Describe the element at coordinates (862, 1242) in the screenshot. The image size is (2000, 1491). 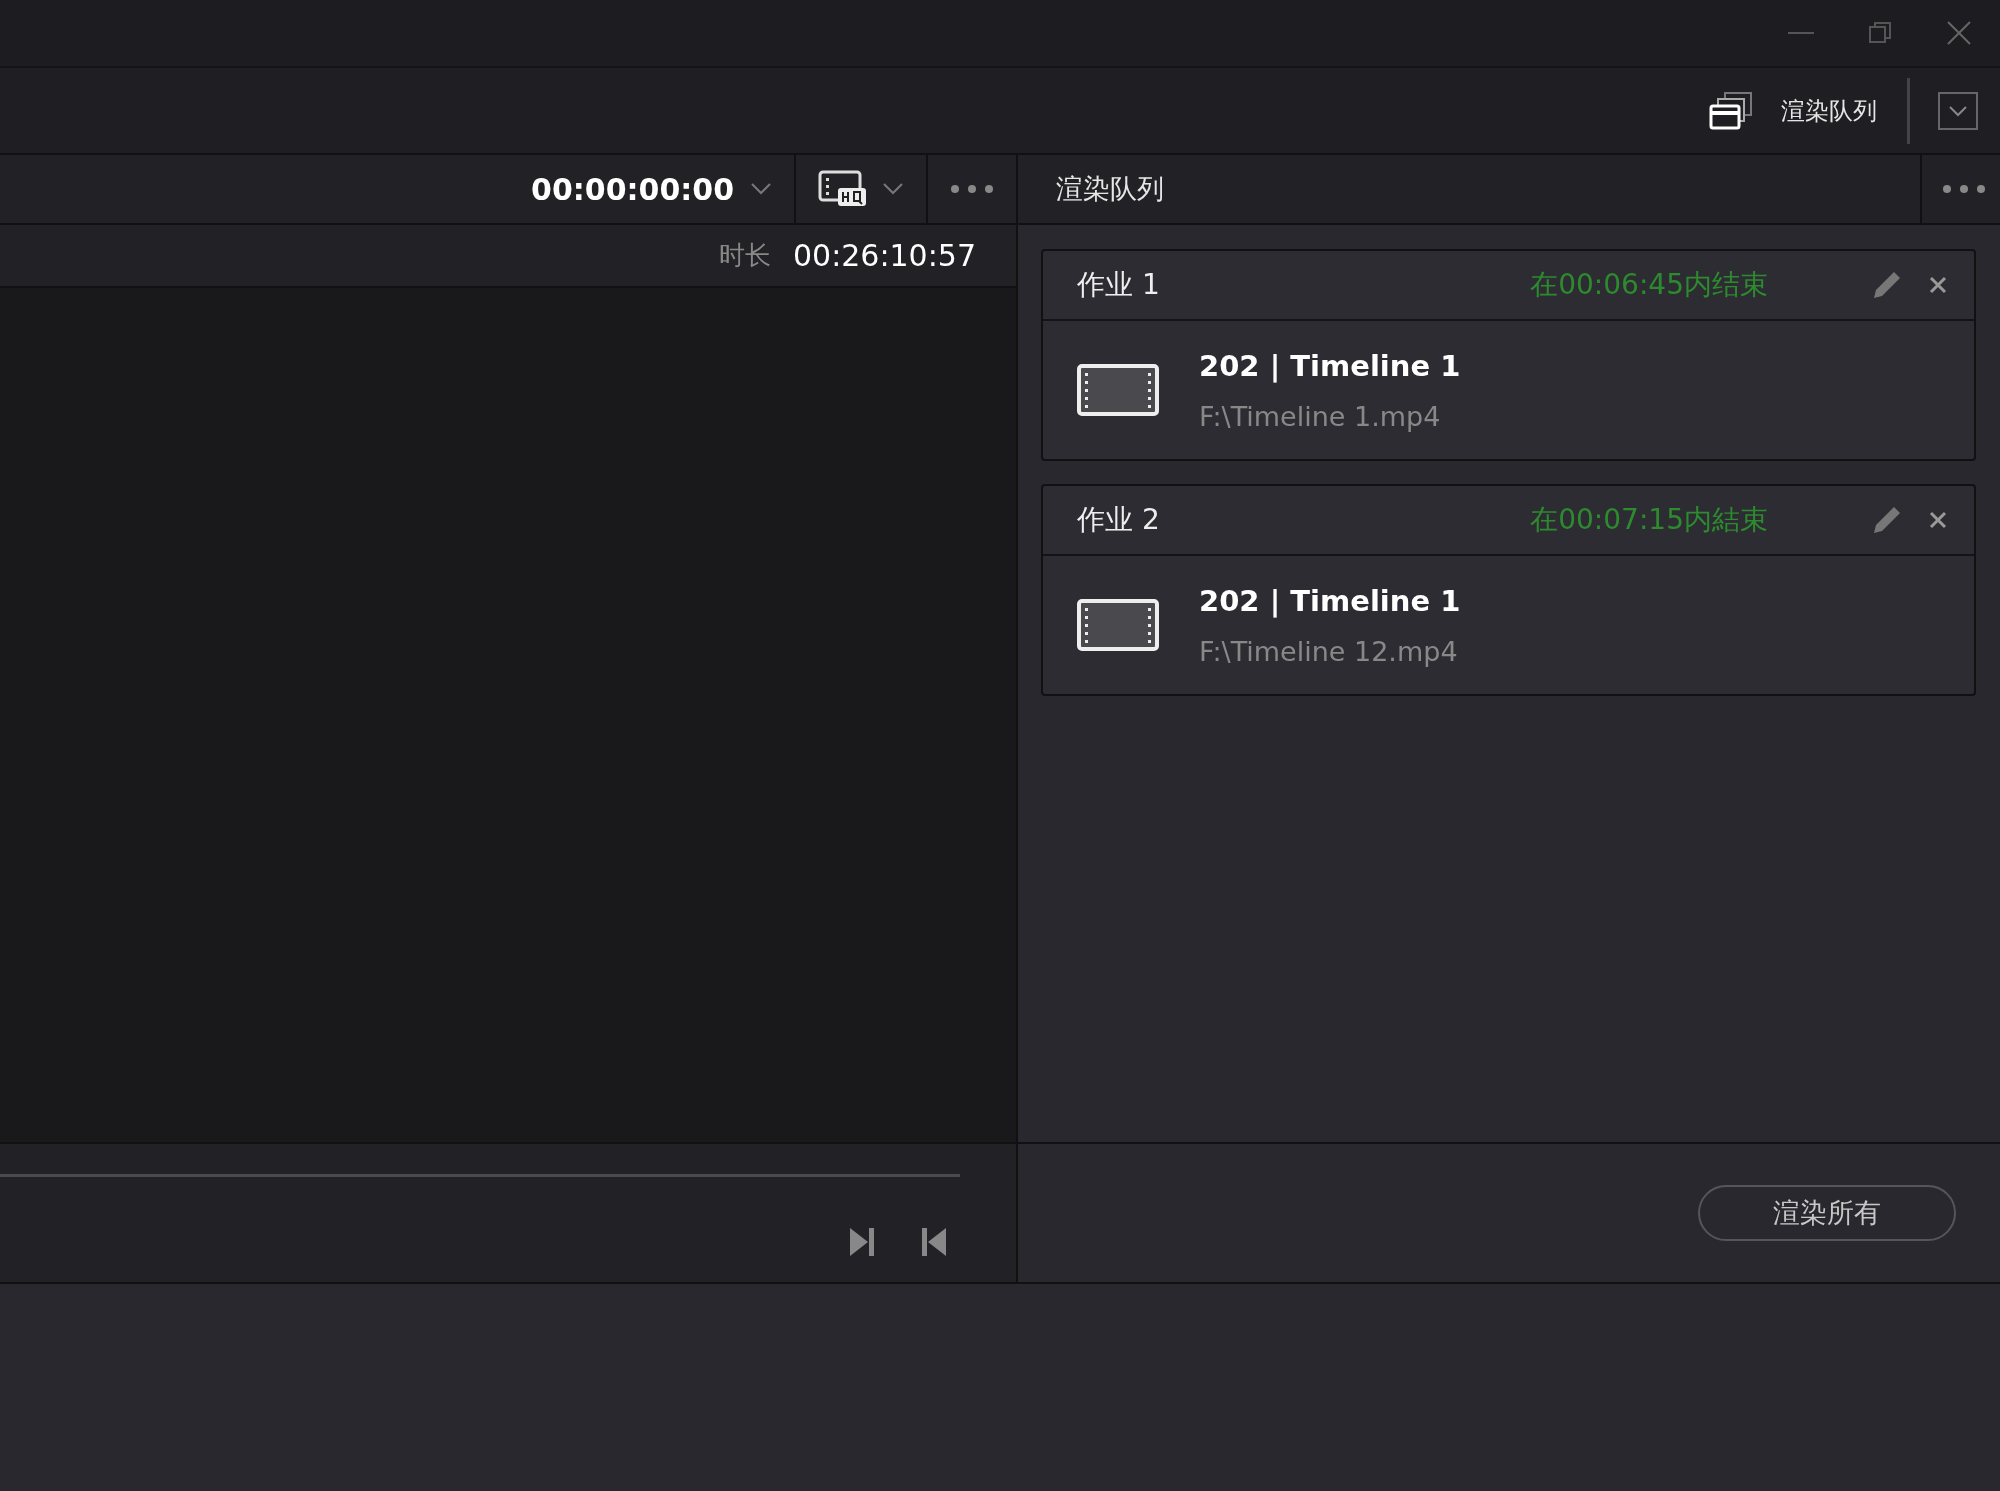
I see `skip-forward-icon` at that location.